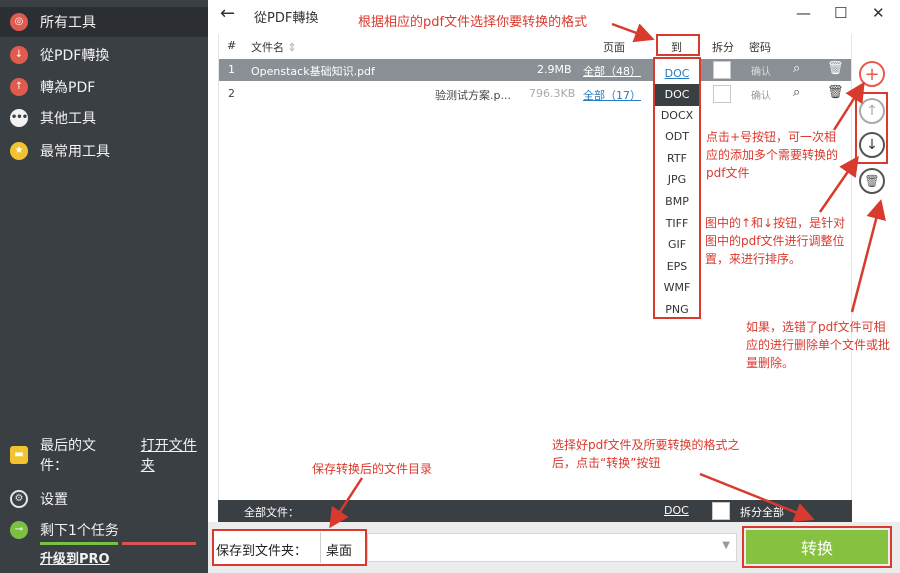  Describe the element at coordinates (775, 241) in the screenshot. I see `annotation-order: 图中的↑和↓按钮，是针对图中的pdf文件进行调整位置，来进行排序。` at that location.